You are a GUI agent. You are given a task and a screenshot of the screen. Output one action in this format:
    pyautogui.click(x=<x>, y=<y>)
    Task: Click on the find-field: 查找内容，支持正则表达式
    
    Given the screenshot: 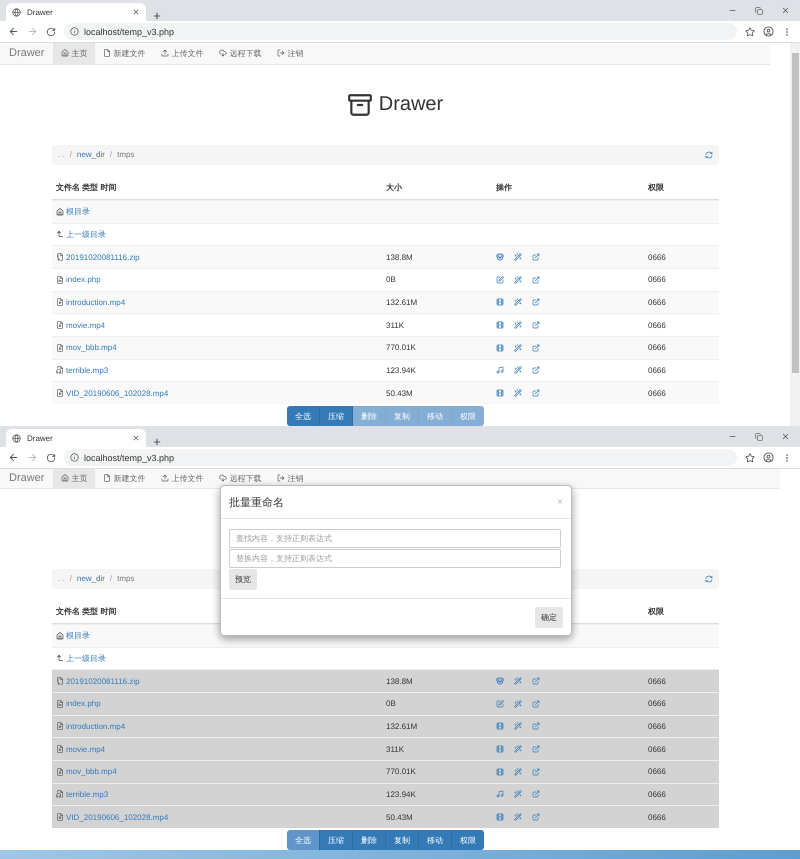 What is the action you would take?
    pyautogui.click(x=395, y=538)
    